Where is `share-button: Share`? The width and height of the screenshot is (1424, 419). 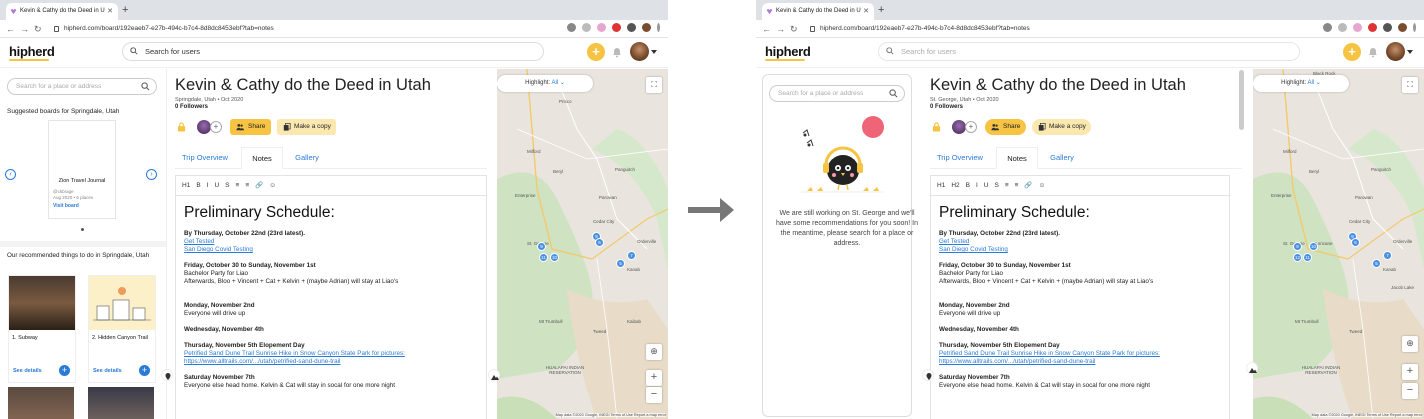 share-button: Share is located at coordinates (1005, 127).